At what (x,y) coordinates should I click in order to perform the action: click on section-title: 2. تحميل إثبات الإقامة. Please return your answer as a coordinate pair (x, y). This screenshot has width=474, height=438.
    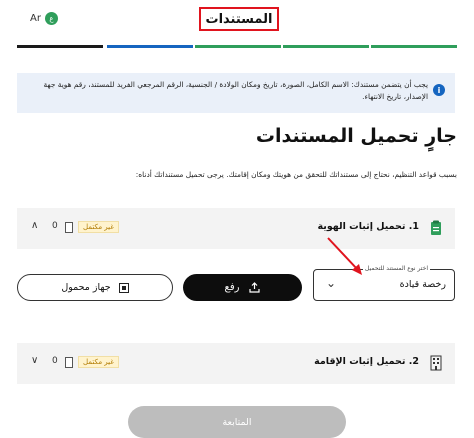
    Looking at the image, I should click on (366, 361).